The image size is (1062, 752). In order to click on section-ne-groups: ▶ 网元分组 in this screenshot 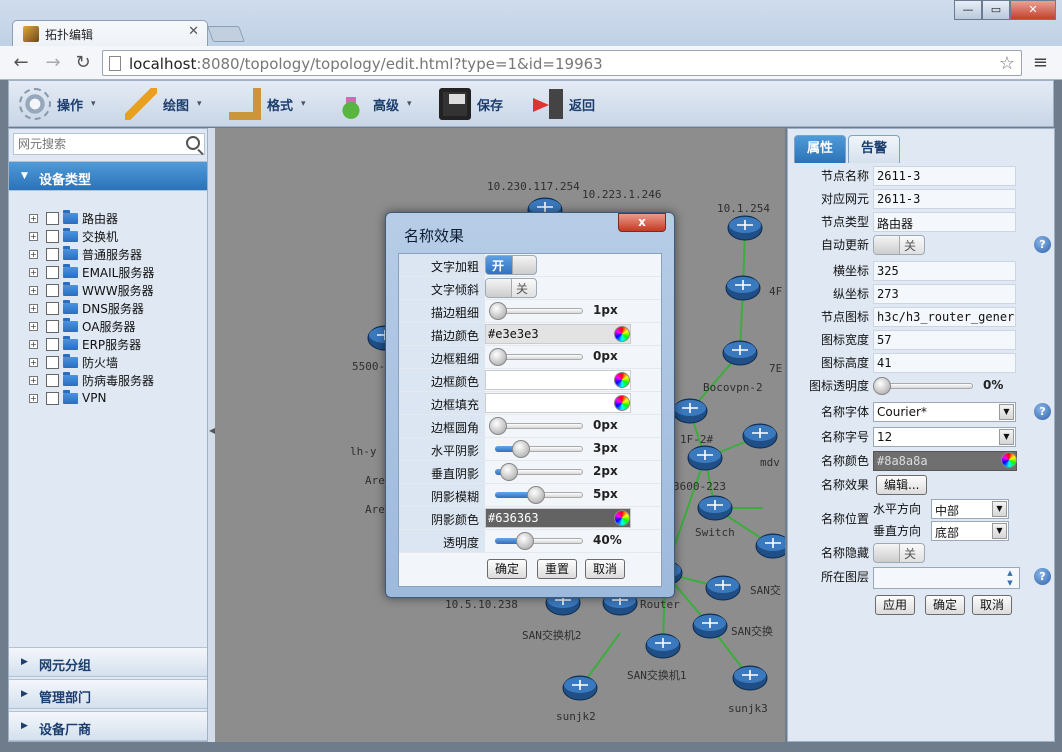, I will do `click(108, 662)`.